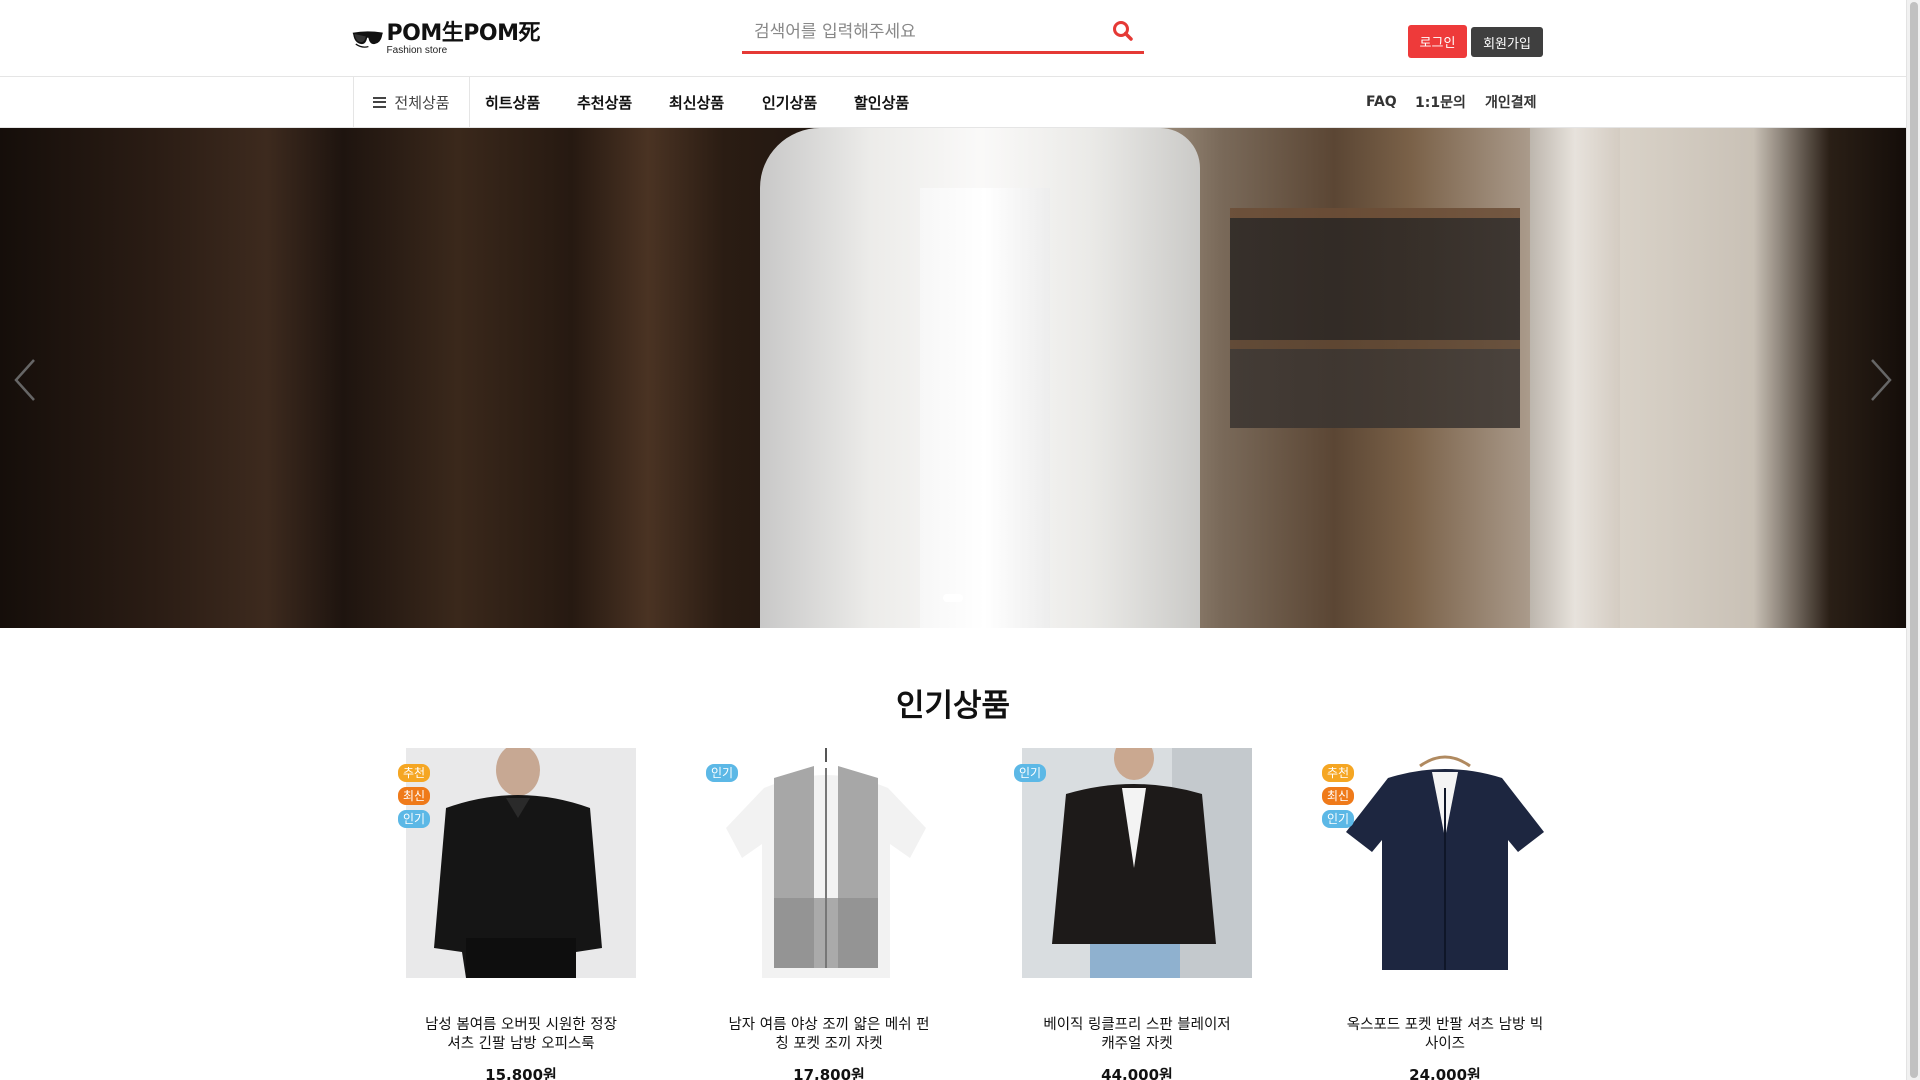 Image resolution: width=1920 pixels, height=1080 pixels. Describe the element at coordinates (1375, 318) in the screenshot. I see `banner-wardrobe-shelf` at that location.